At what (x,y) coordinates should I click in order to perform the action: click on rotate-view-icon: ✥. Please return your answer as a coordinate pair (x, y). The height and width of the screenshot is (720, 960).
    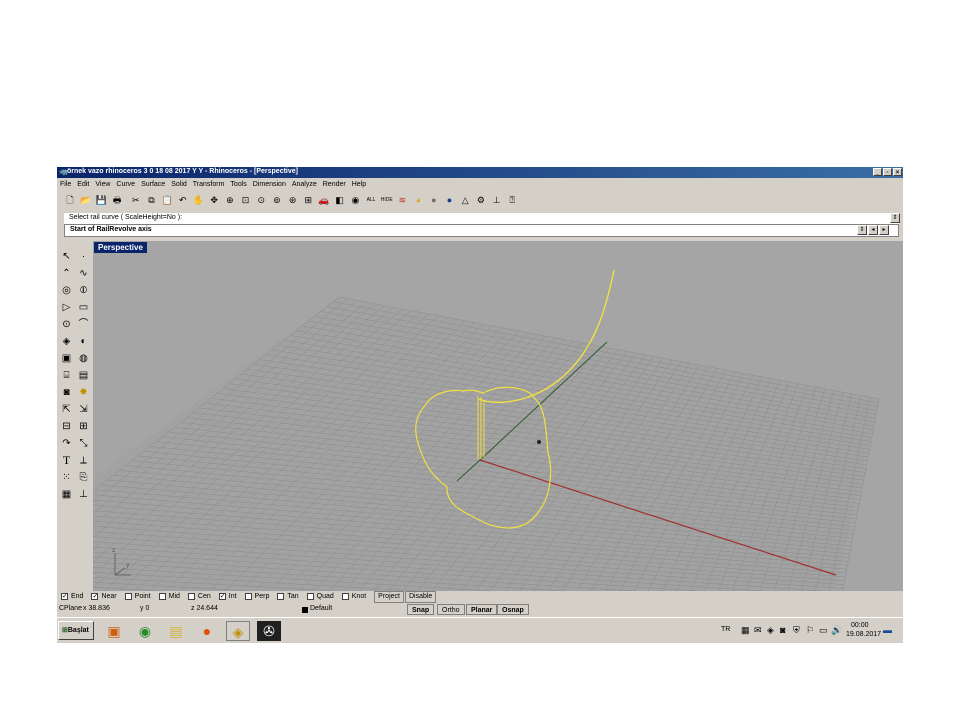
    Looking at the image, I should click on (214, 200).